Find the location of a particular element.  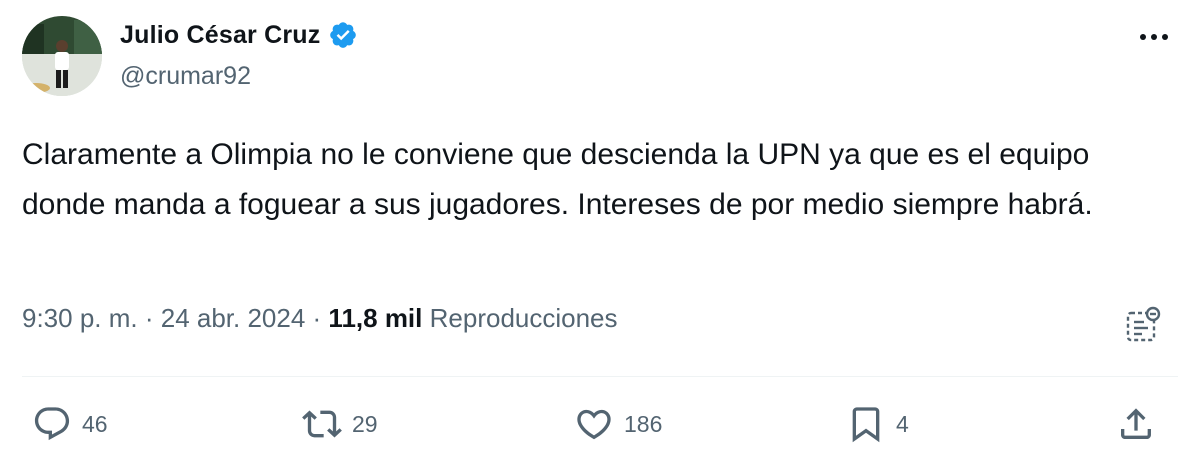

bookmark-button: 4 is located at coordinates (877, 424).